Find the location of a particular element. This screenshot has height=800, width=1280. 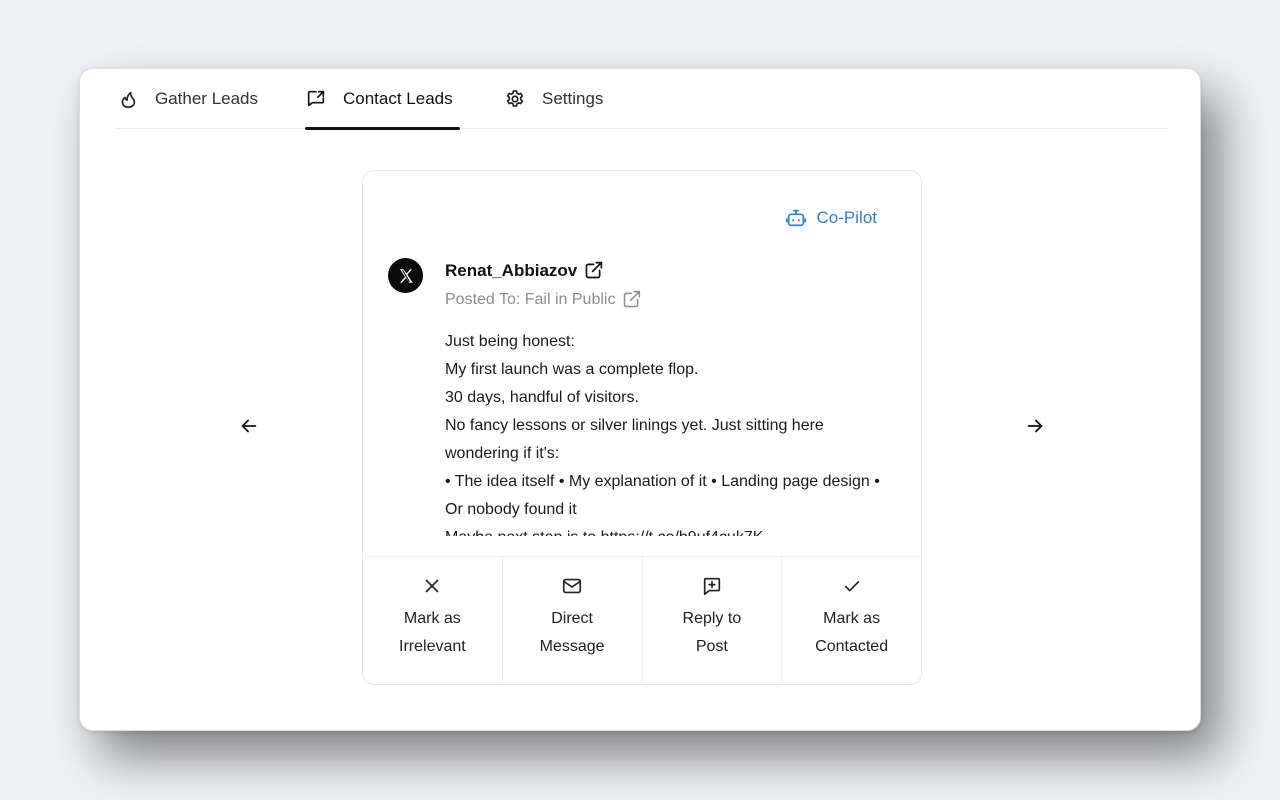

arrow-left-icon is located at coordinates (249, 426).